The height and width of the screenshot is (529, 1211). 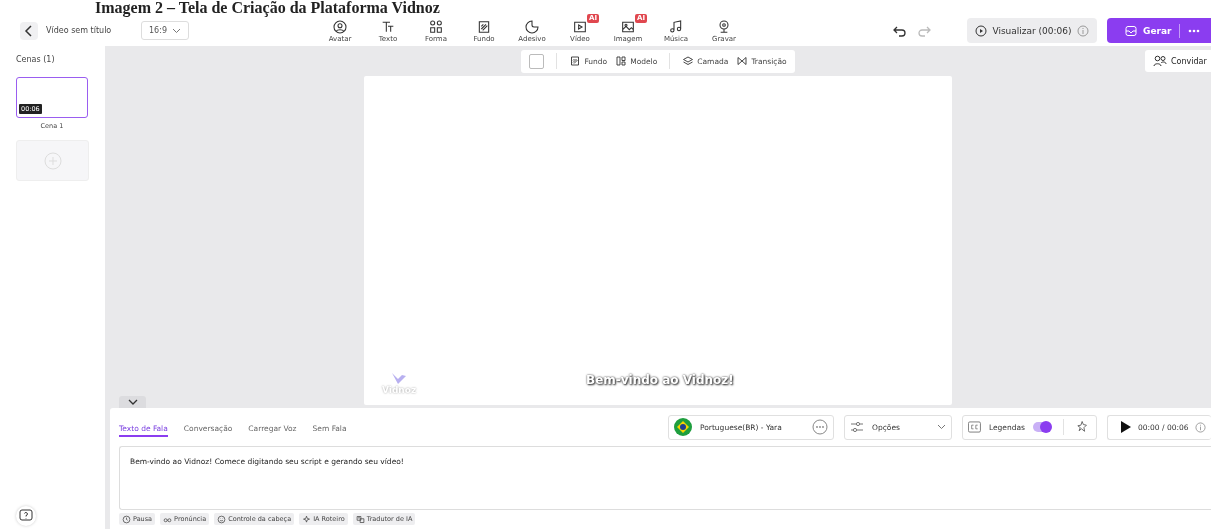 What do you see at coordinates (1178, 61) in the screenshot?
I see `invite-button: Convidar` at bounding box center [1178, 61].